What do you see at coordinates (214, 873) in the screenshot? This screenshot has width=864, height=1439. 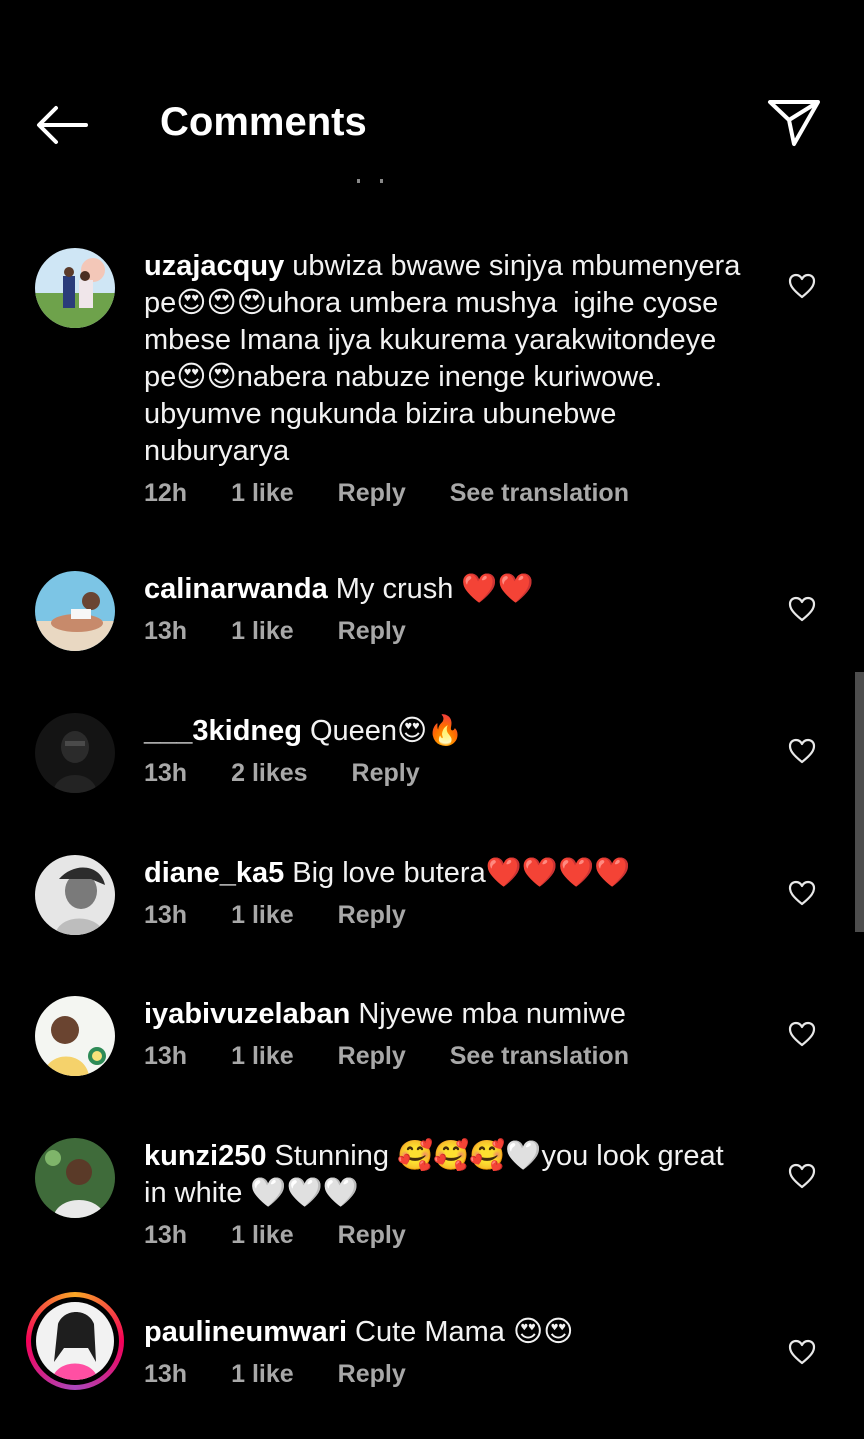 I see `username: diane_ka5` at bounding box center [214, 873].